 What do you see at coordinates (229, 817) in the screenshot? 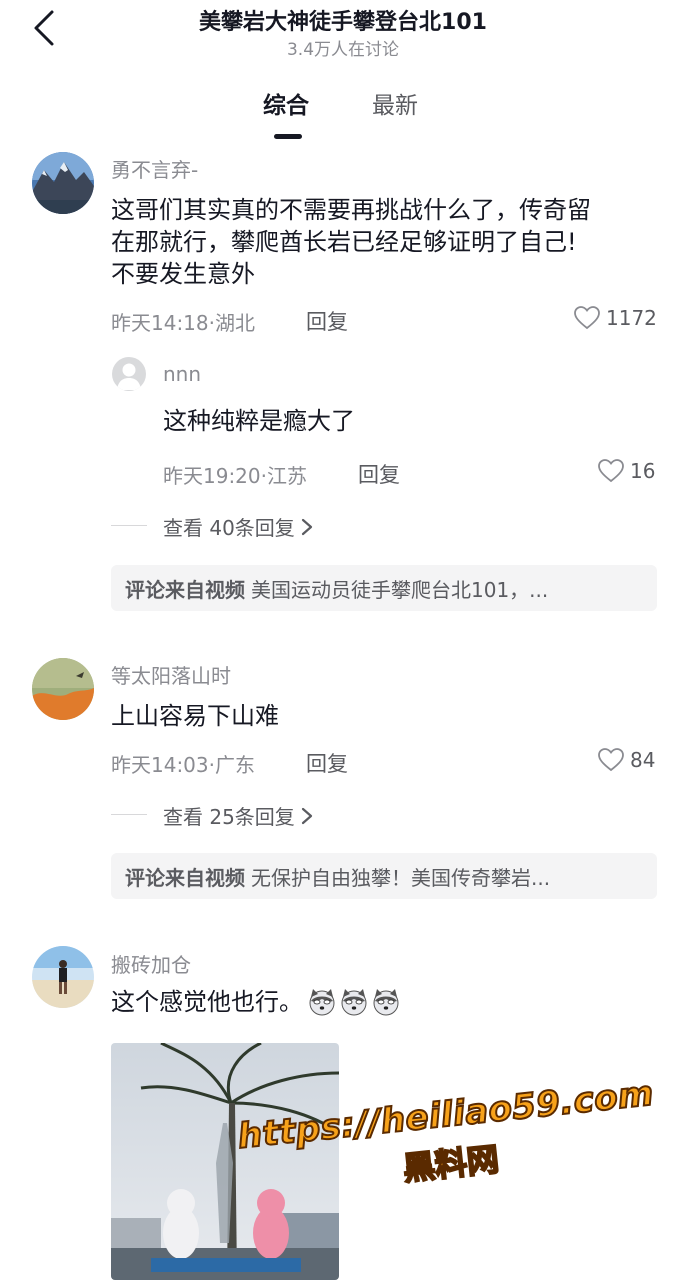
I see `more-replies-label: 查看 25条回复` at bounding box center [229, 817].